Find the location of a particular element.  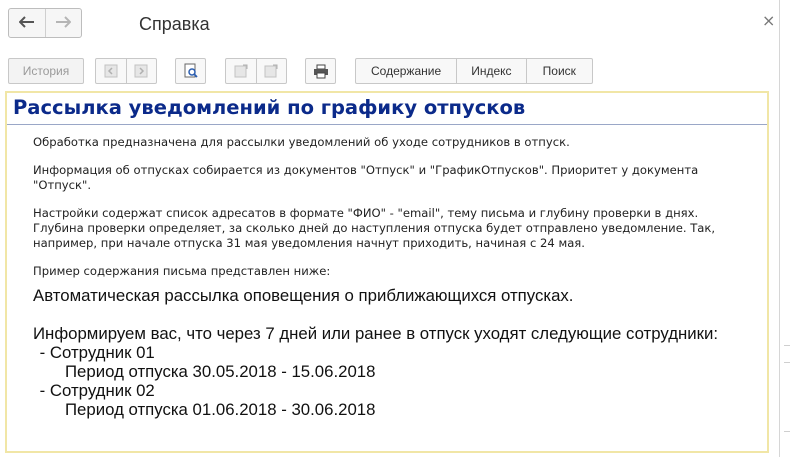

back-button is located at coordinates (27, 23).